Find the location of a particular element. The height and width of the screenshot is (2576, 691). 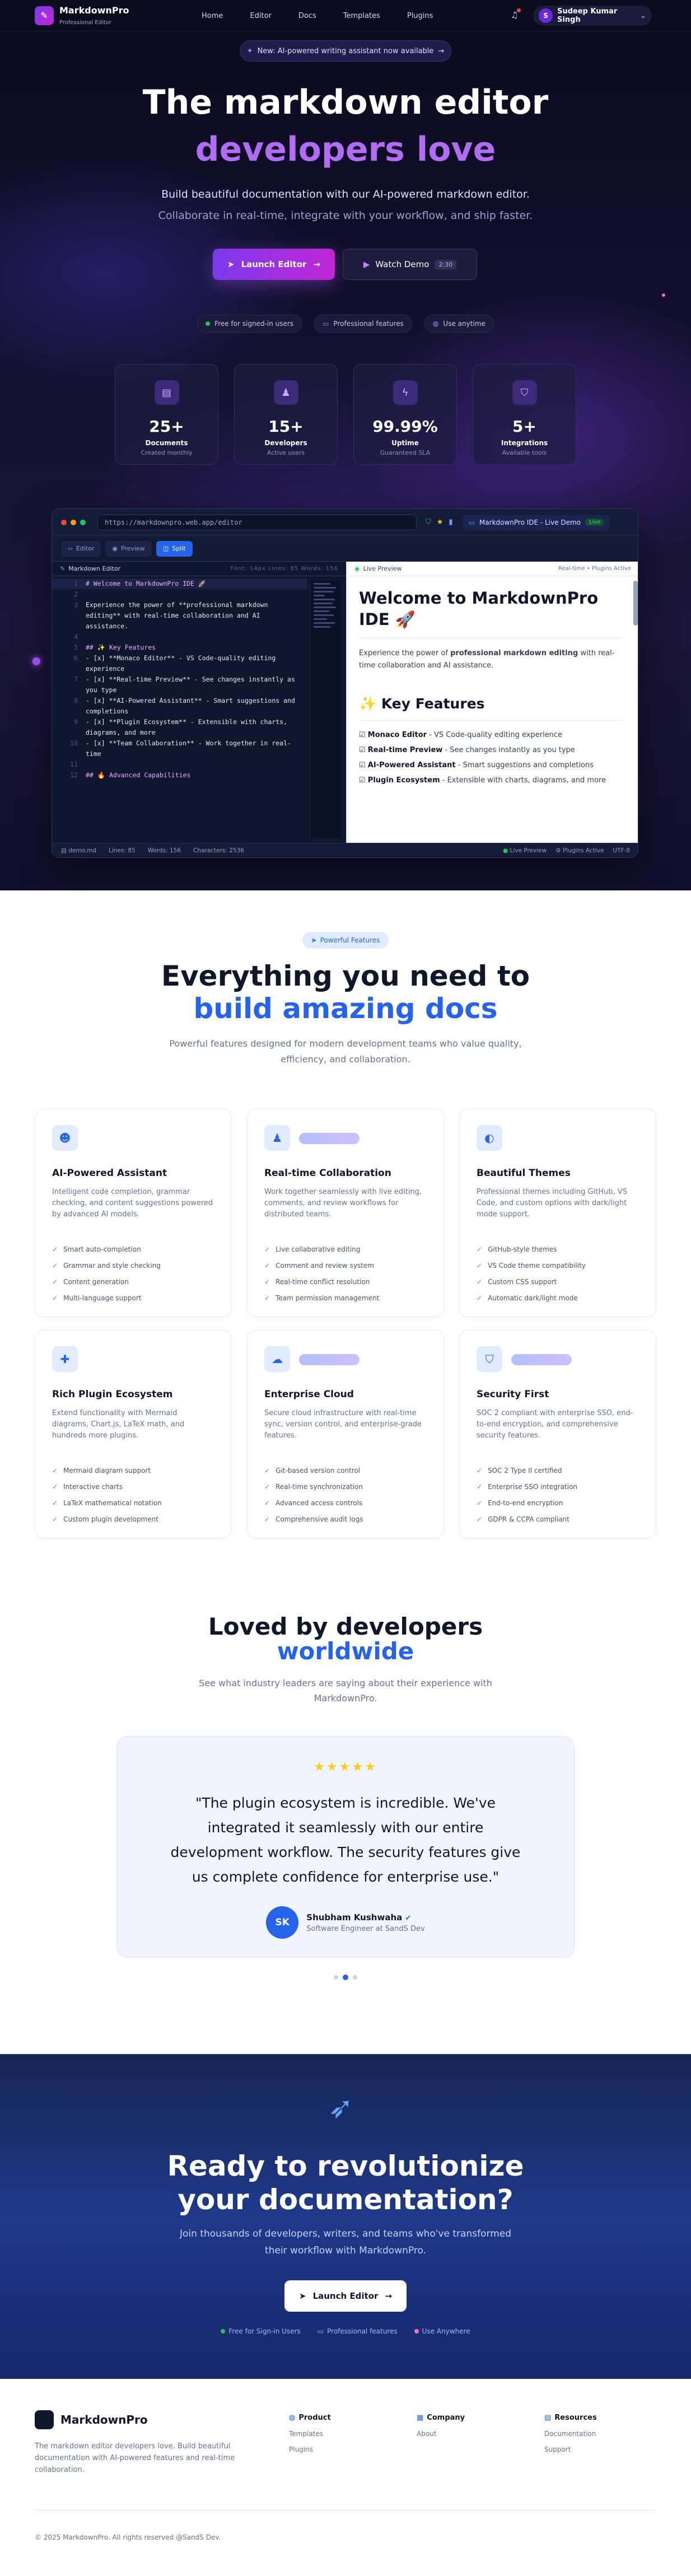

cta-launch-editor-button: ➤ Launch Editor → is located at coordinates (345, 2296).